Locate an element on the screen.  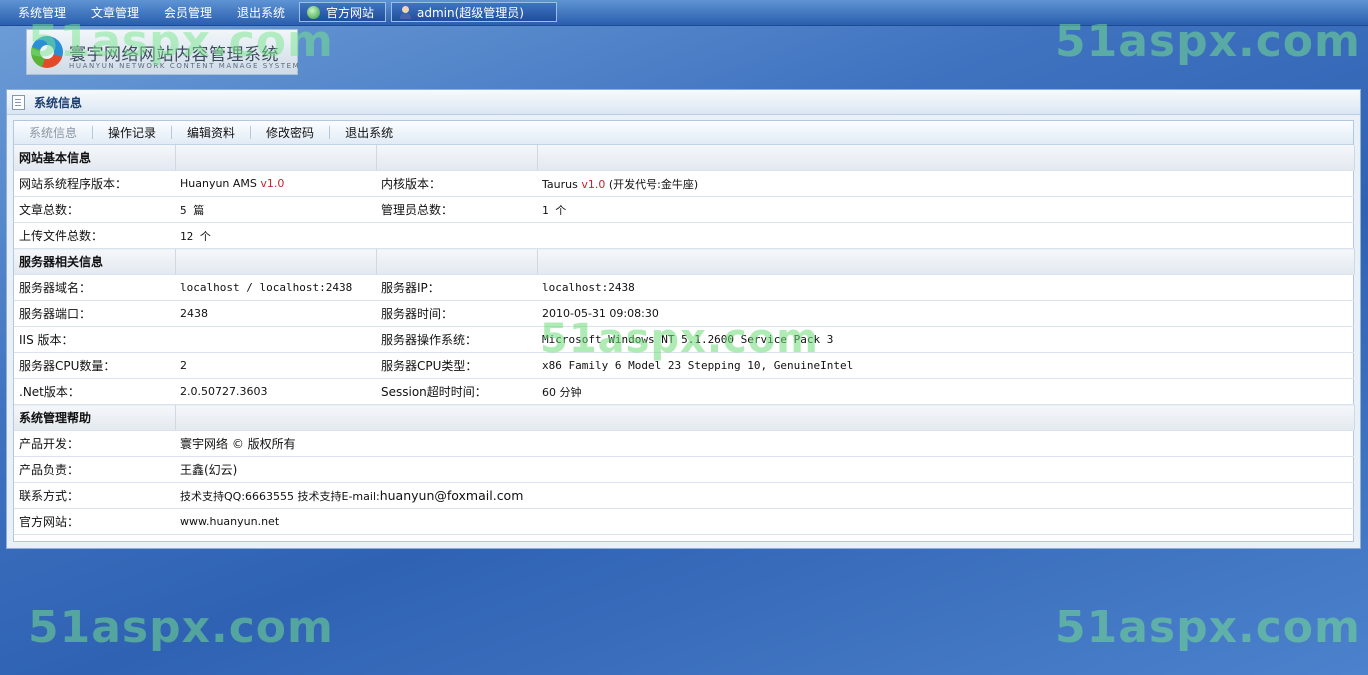
owner-value: 王鑫(幻云) is located at coordinates (764, 469).